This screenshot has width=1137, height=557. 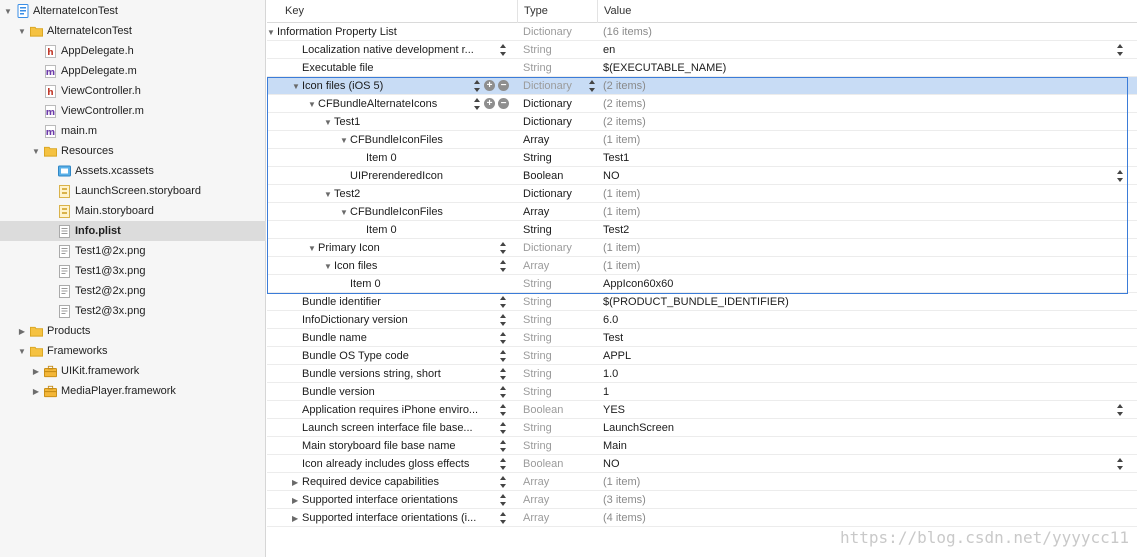 What do you see at coordinates (664, 68) in the screenshot?
I see `value-cell: $(EXECUTABLE_NAME)` at bounding box center [664, 68].